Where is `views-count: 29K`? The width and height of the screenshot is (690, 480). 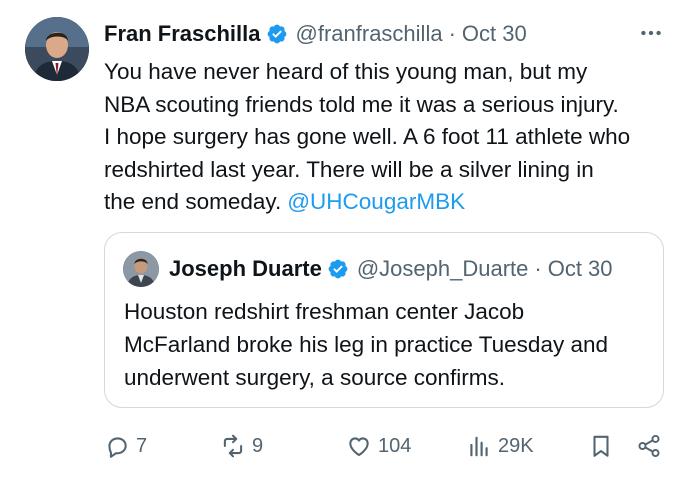 views-count: 29K is located at coordinates (516, 445).